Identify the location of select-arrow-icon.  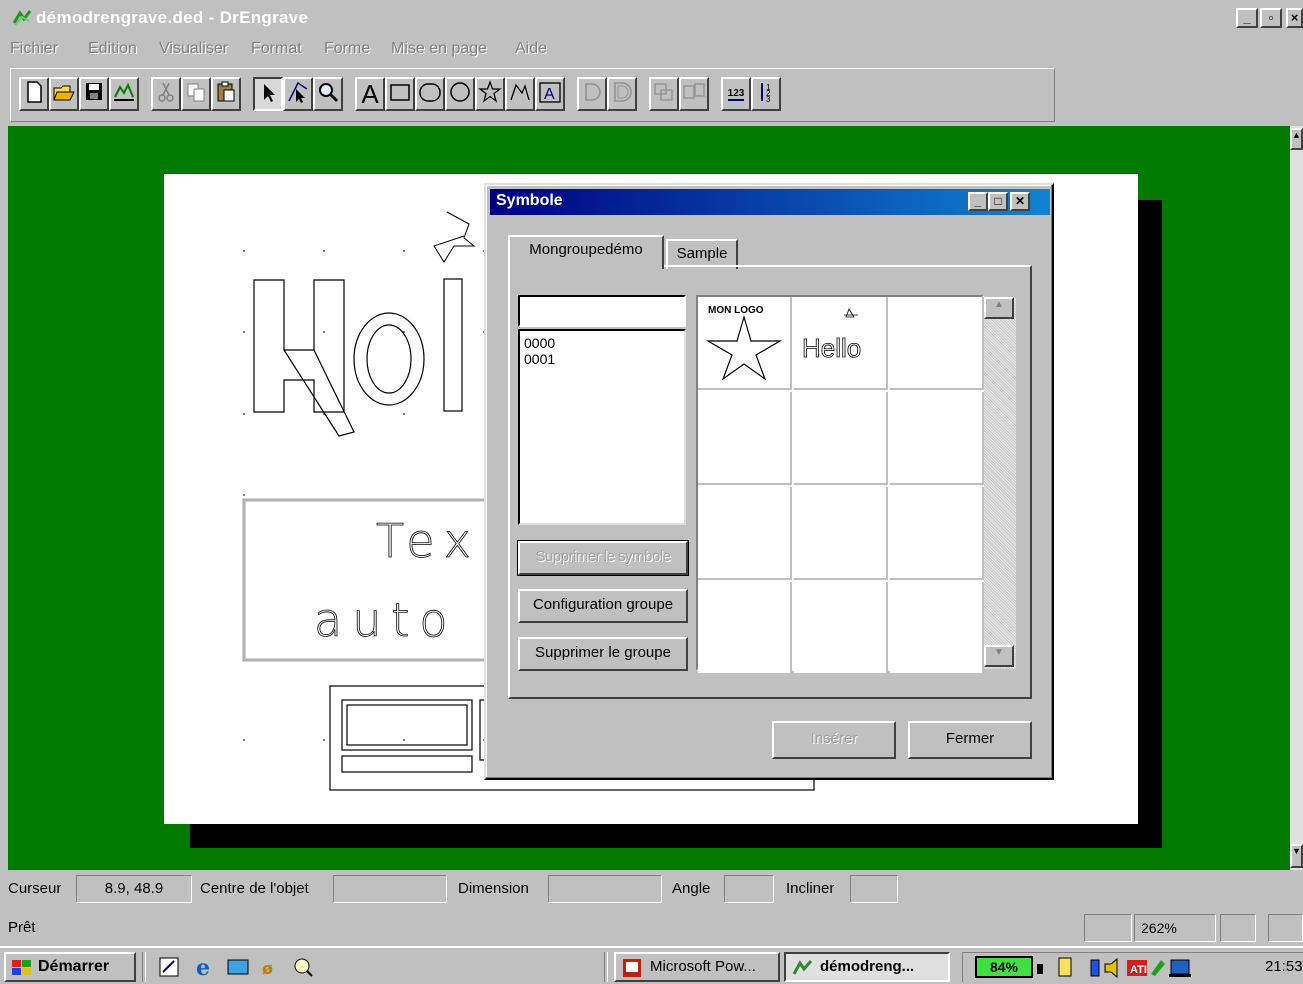
(269, 93).